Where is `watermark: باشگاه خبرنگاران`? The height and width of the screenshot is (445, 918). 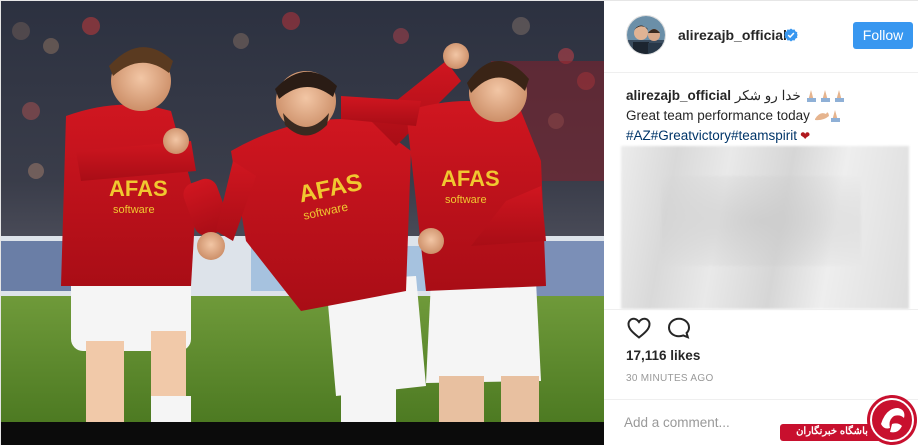
watermark: باشگاه خبرنگاران is located at coordinates (849, 419).